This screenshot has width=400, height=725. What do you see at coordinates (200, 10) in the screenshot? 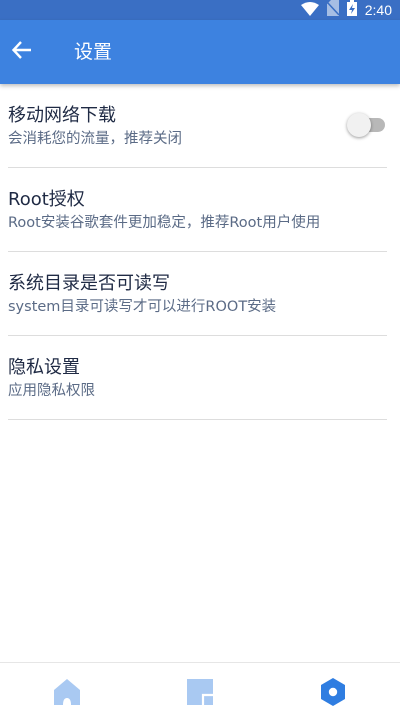
I see `status-bar: 2:40` at bounding box center [200, 10].